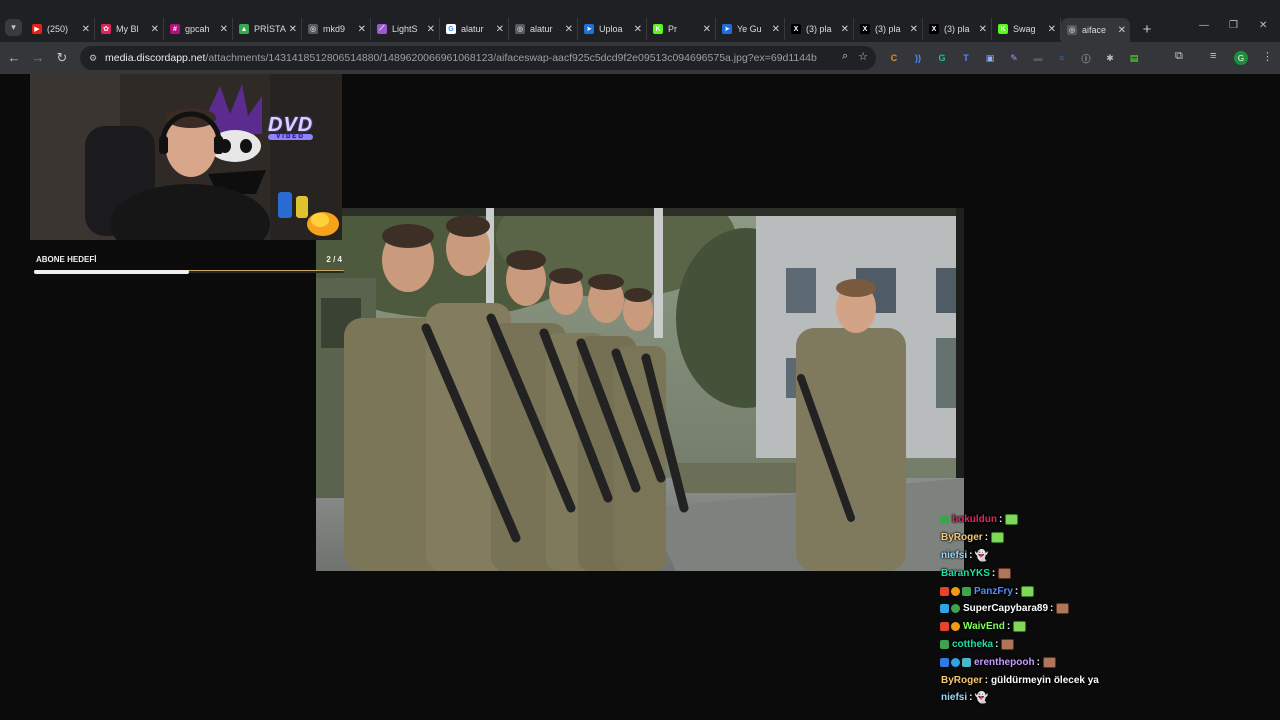 The height and width of the screenshot is (720, 1280). I want to click on tab-title: Swag, so click(1024, 29).